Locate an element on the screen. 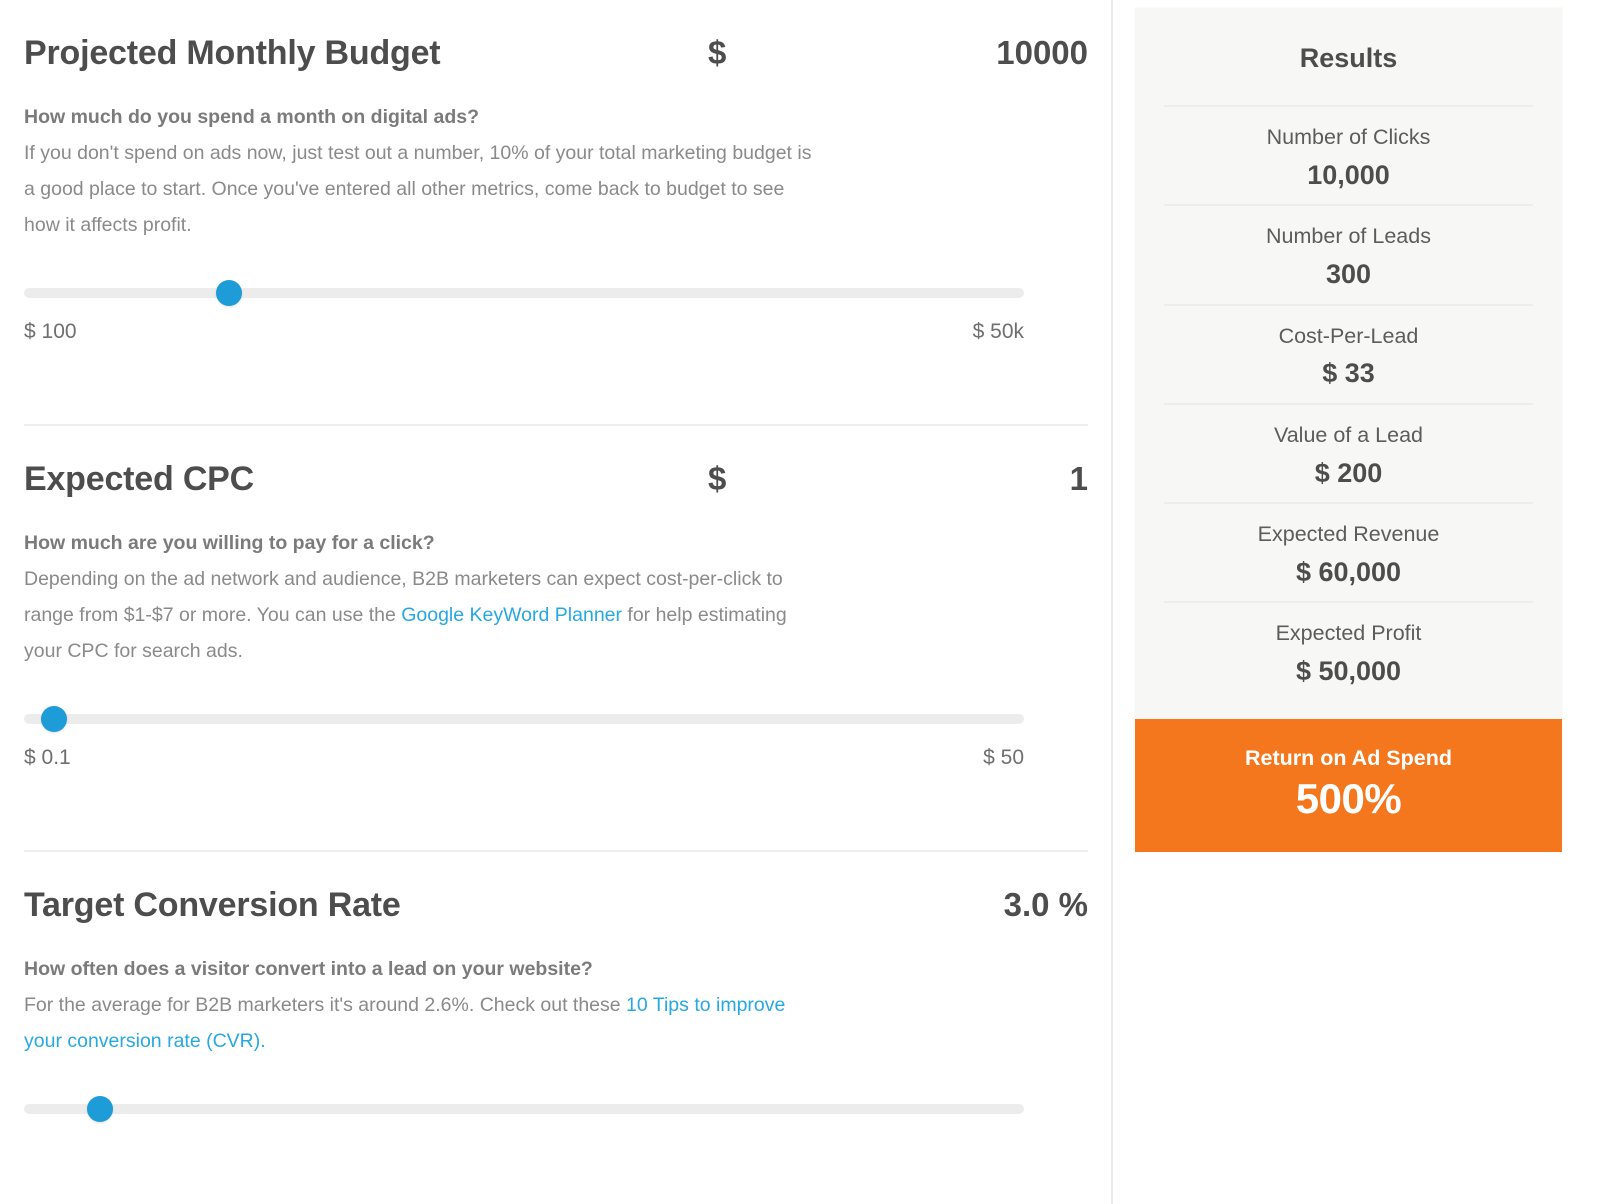  roas-label: Return on Ad Spend is located at coordinates (1348, 757).